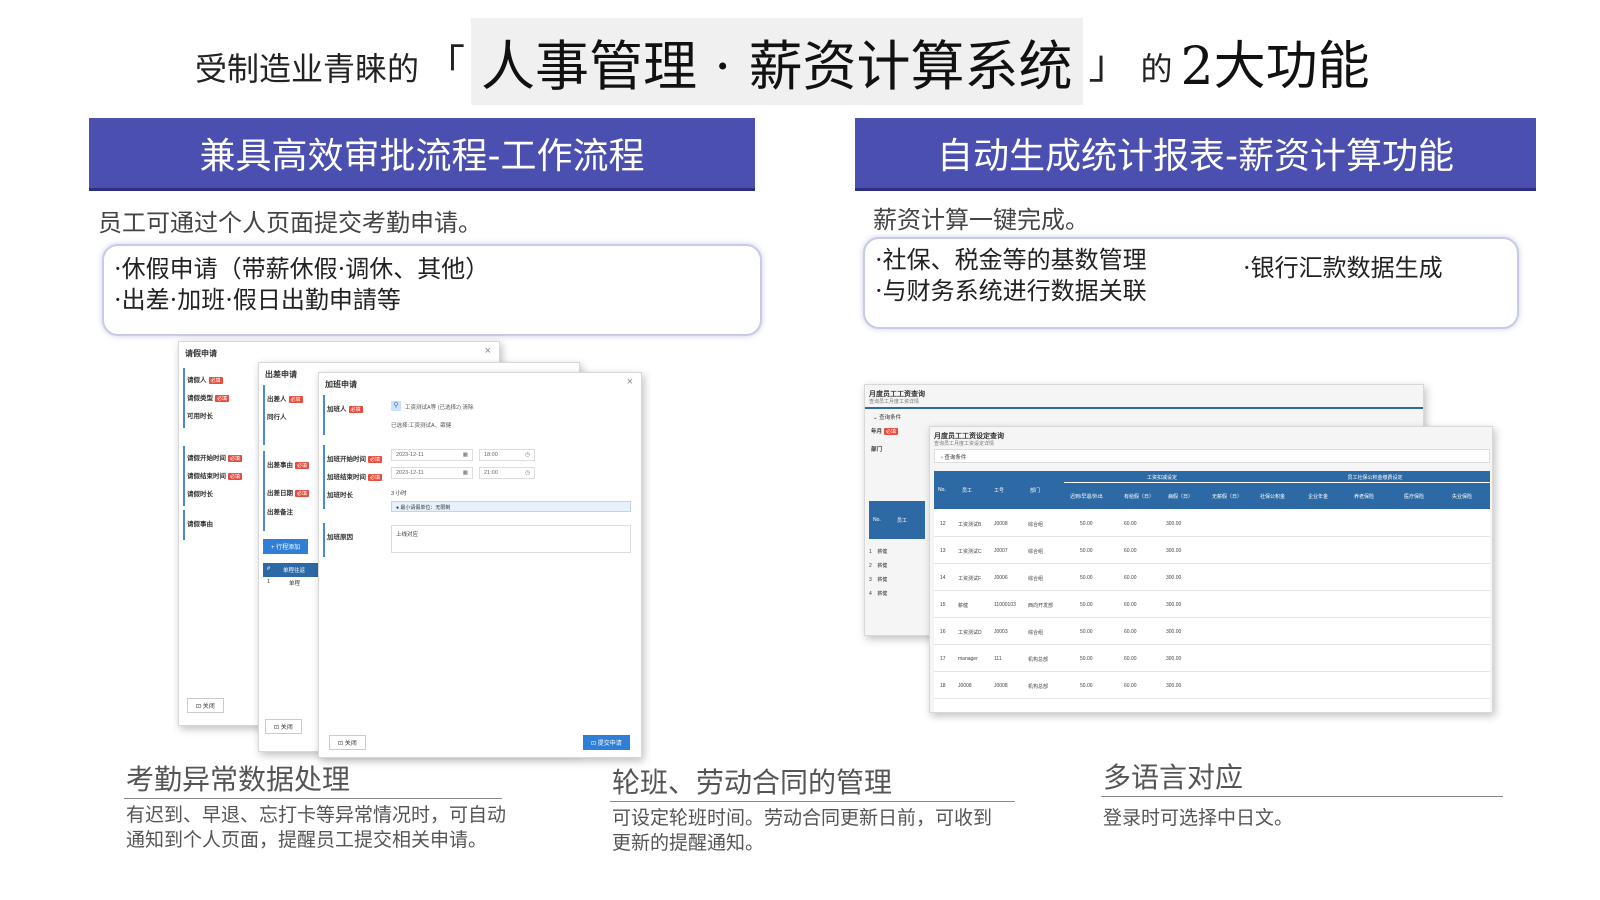 The width and height of the screenshot is (1600, 900). I want to click on divider, so click(1144, 408).